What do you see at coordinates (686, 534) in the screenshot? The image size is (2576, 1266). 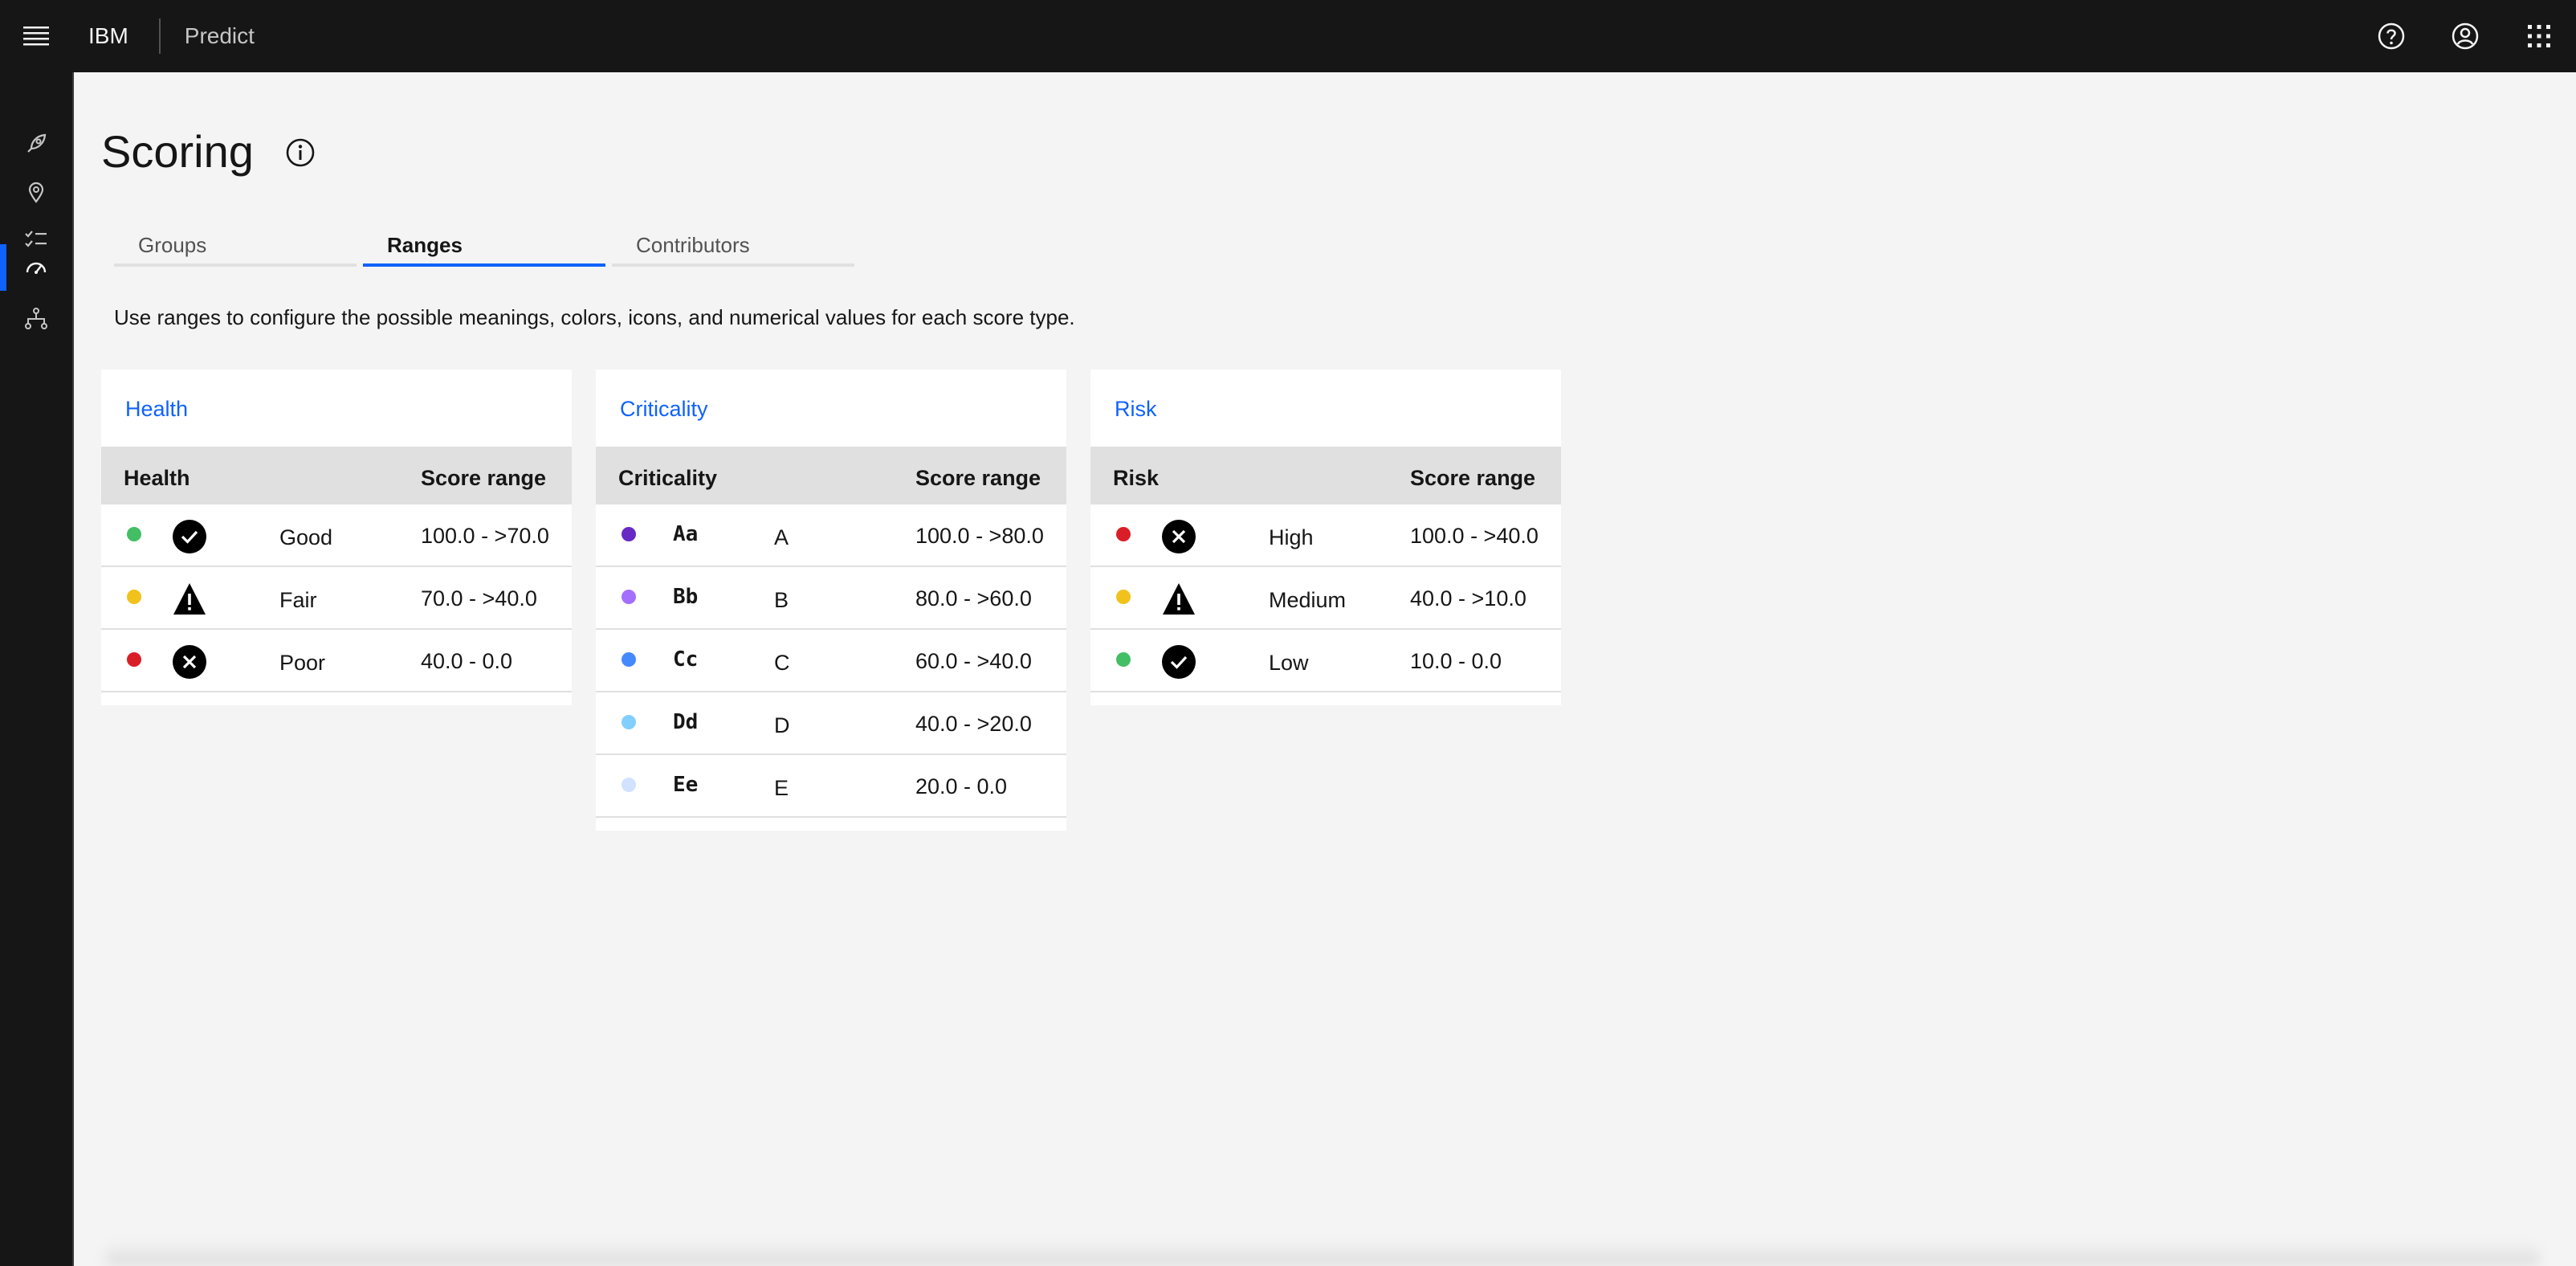 I see `criticality-badge: Aa` at bounding box center [686, 534].